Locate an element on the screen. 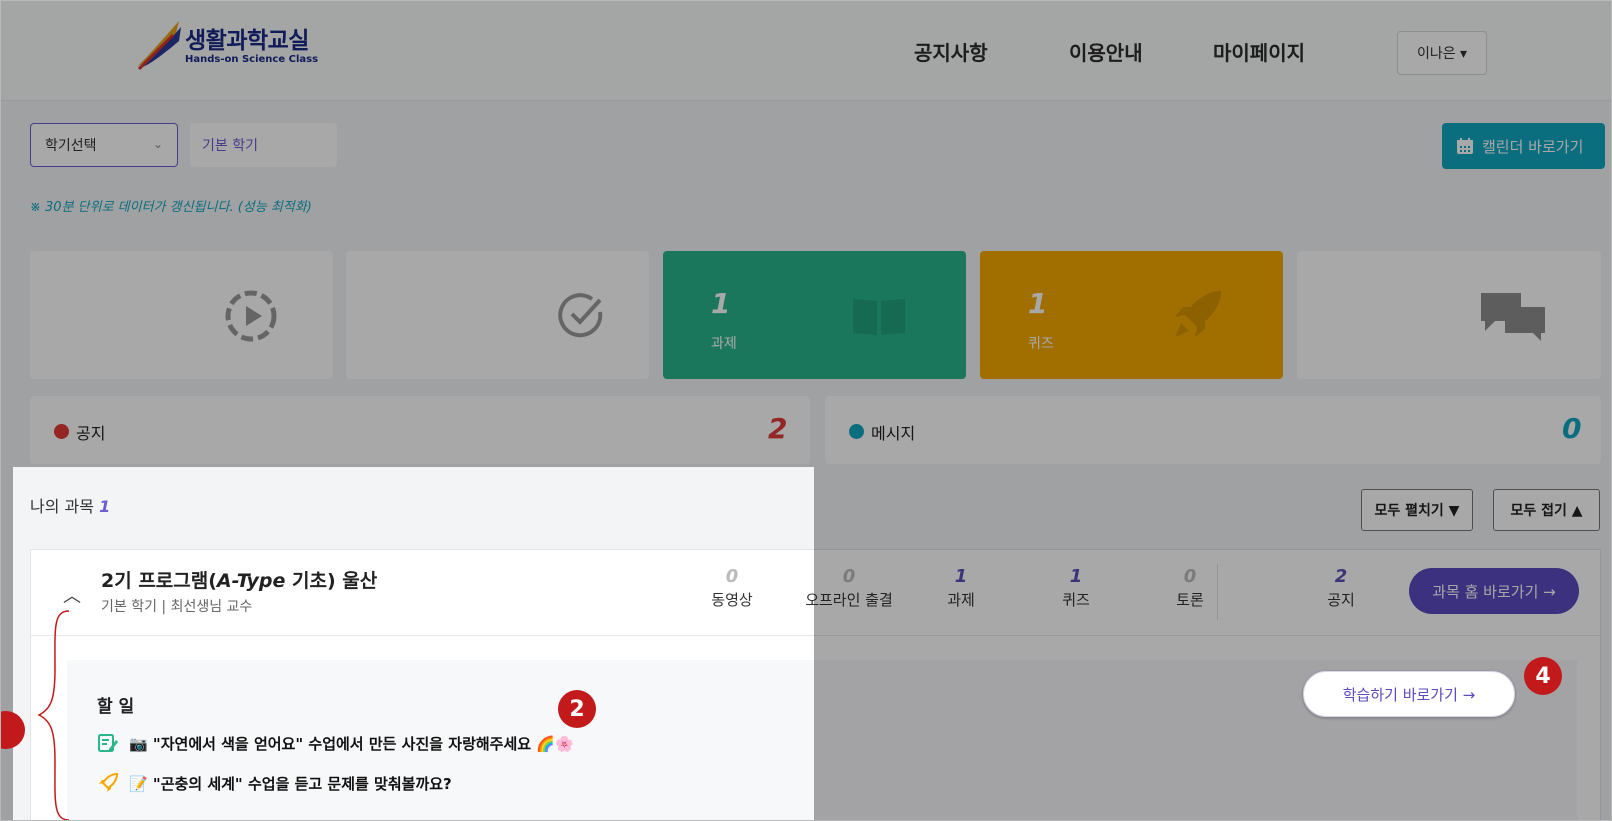  todo-item-assignment: 📷 "자연에서 색을 얻어요" 수업에서 만든 사진을 자랑해주세요 🌈🌸 is located at coordinates (335, 743).